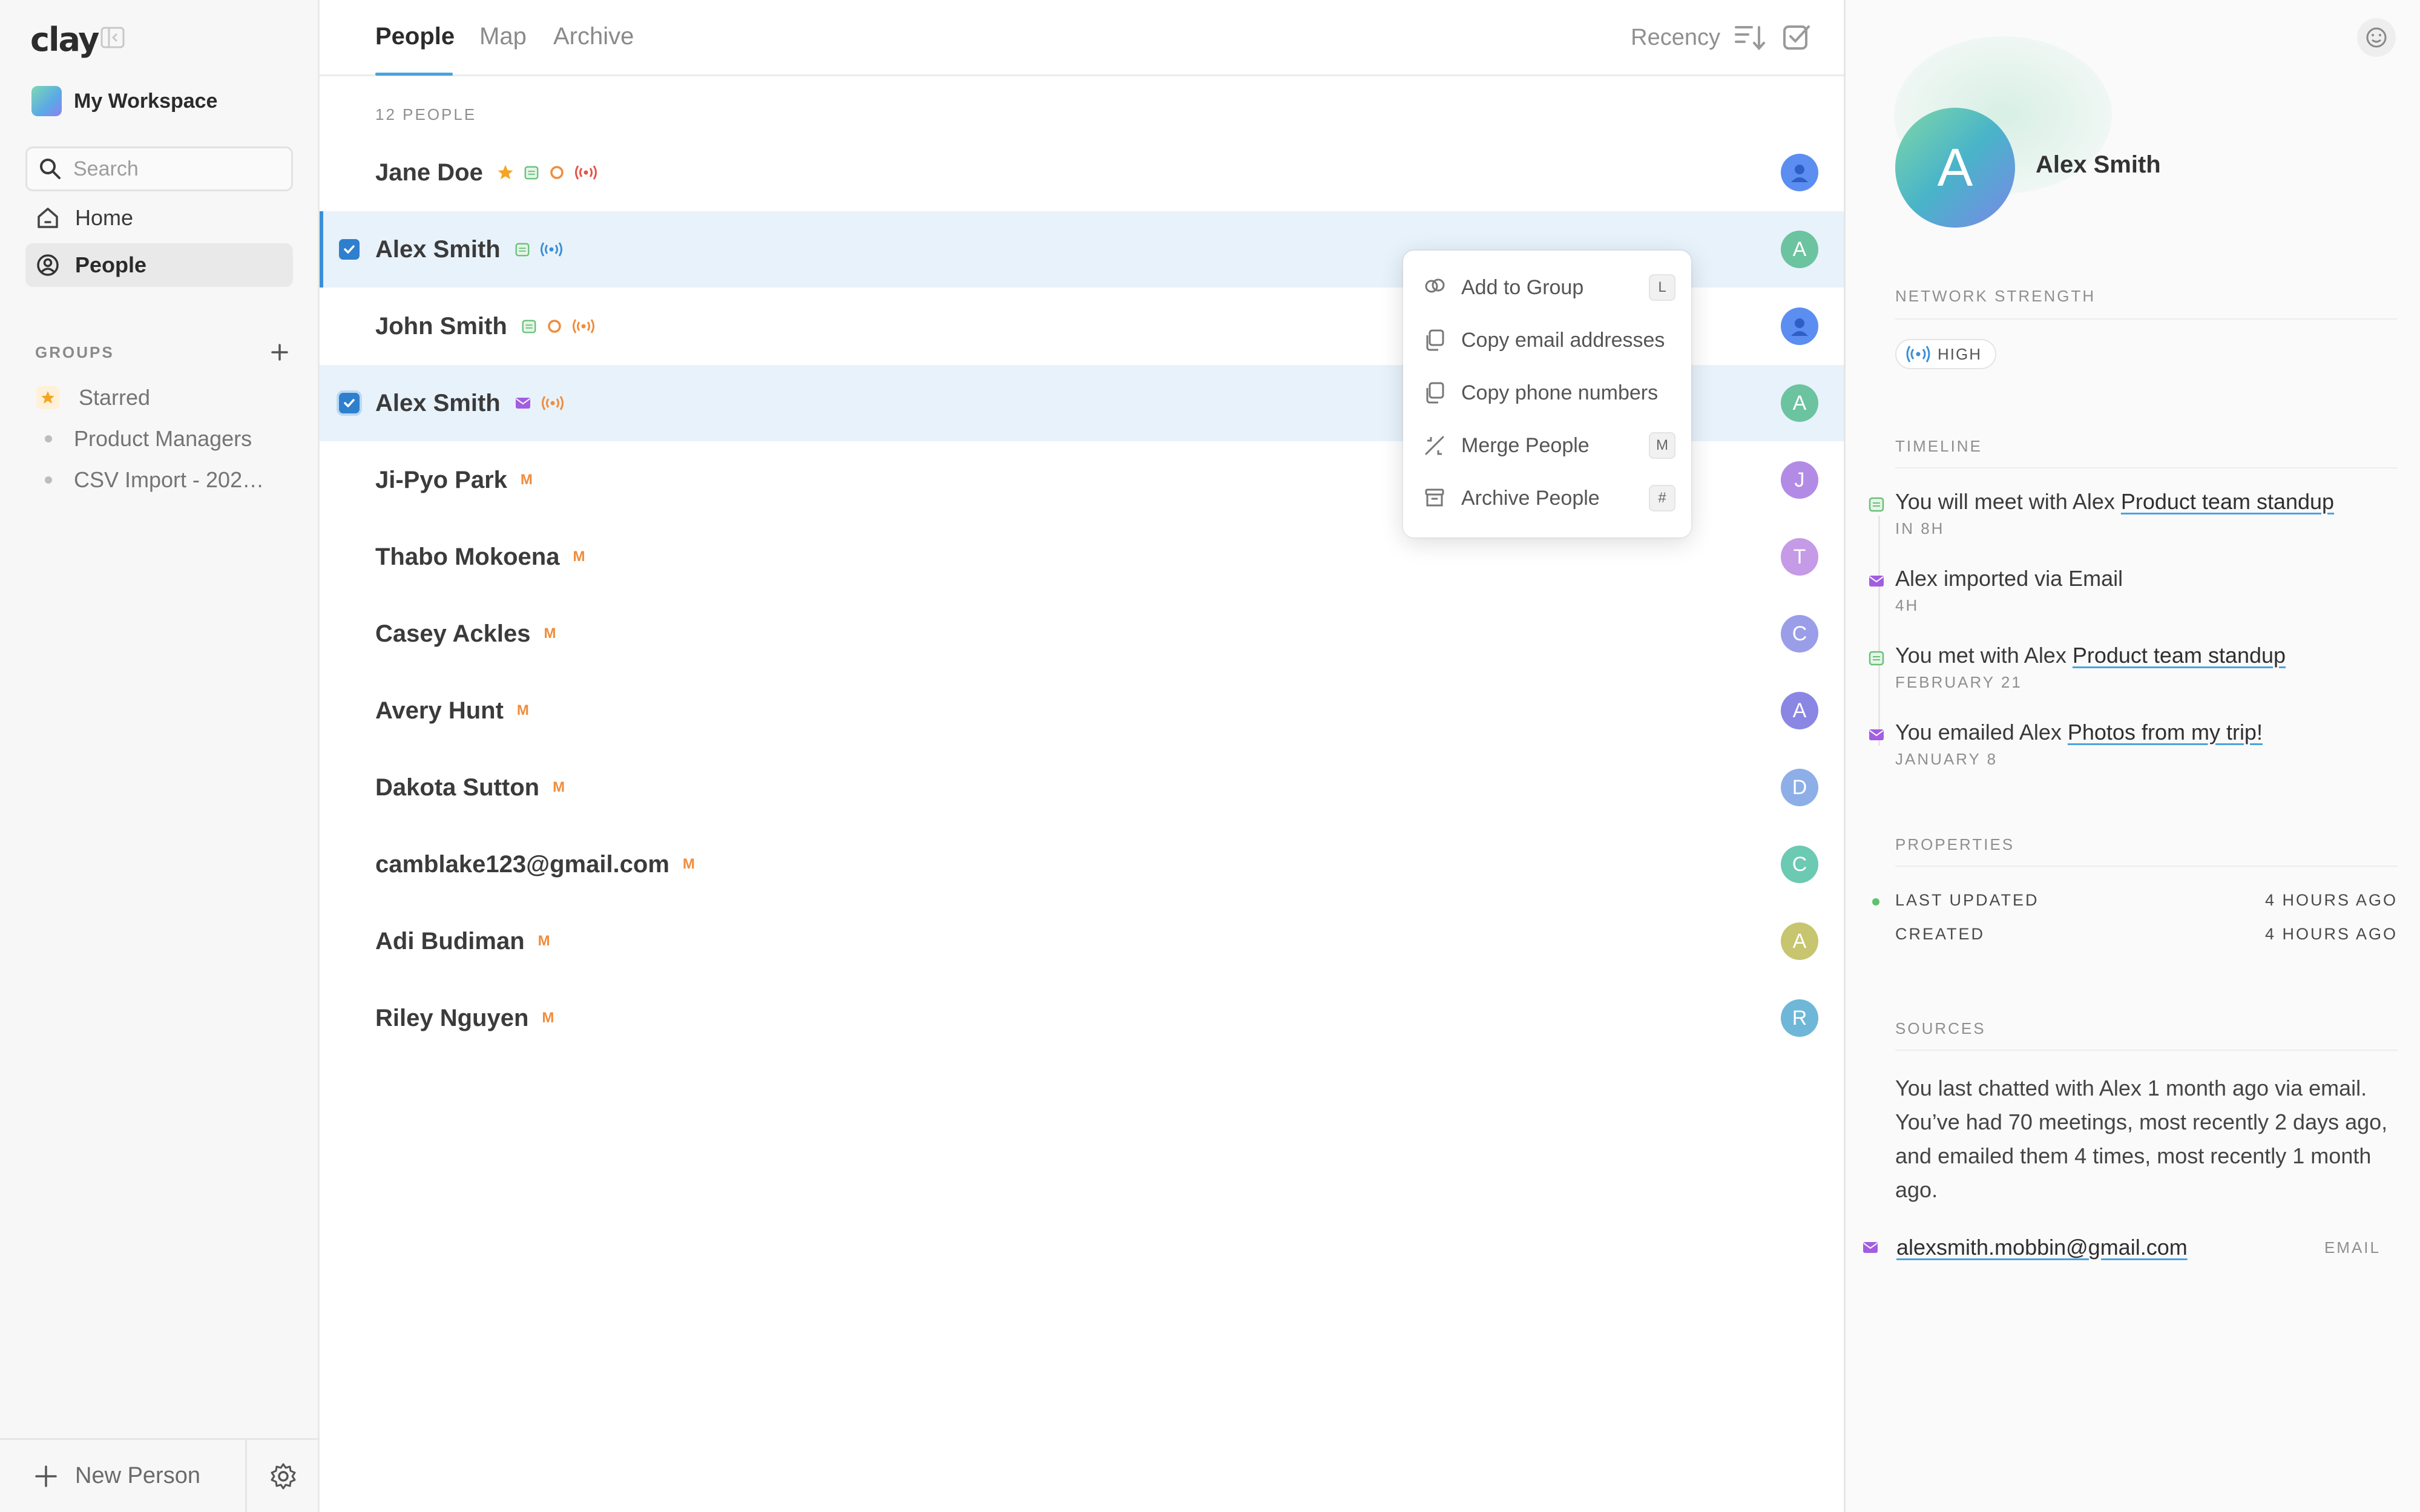 The width and height of the screenshot is (2420, 1512). What do you see at coordinates (594, 36) in the screenshot?
I see `tab-archive: Archive` at bounding box center [594, 36].